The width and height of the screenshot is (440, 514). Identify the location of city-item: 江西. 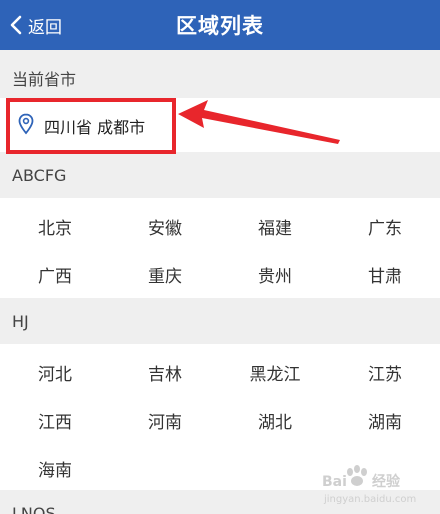
(55, 420).